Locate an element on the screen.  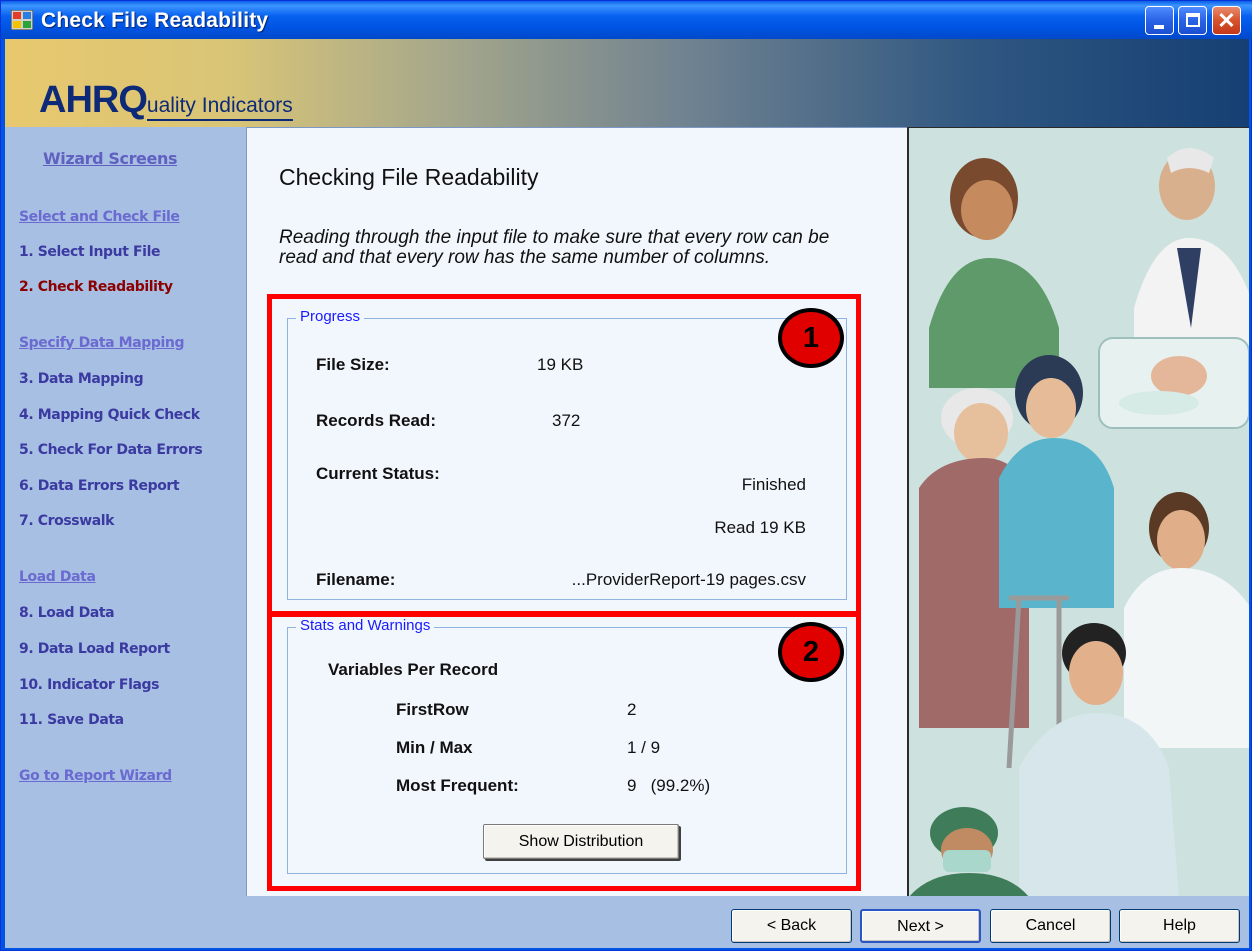
back-button: < Back is located at coordinates (791, 926).